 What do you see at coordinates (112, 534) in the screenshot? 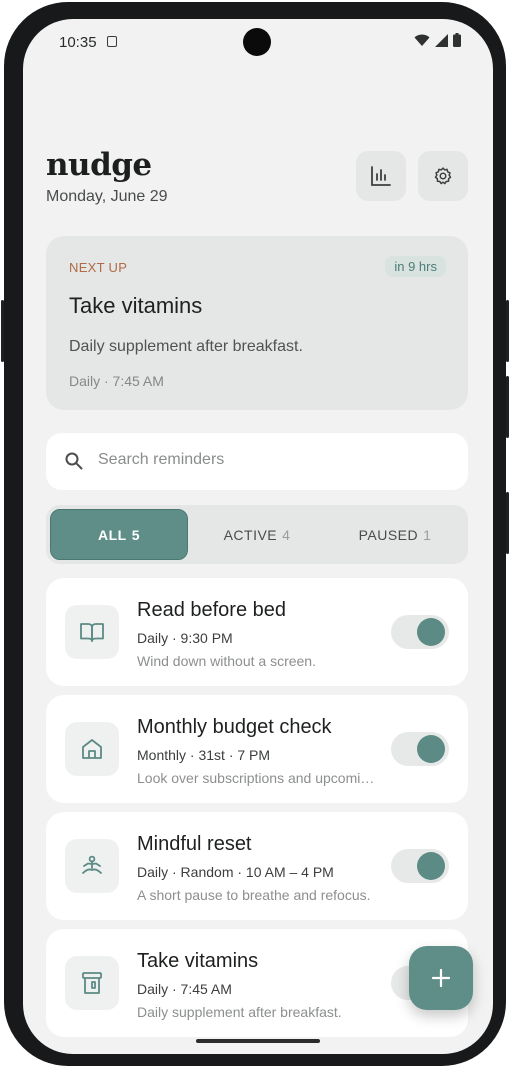
I see `tab-all-label: ALL` at bounding box center [112, 534].